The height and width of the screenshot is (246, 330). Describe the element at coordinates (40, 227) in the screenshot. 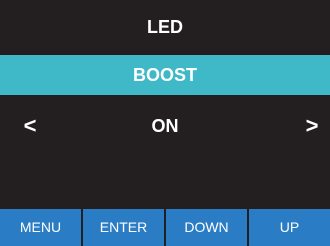

I see `menu-button: MENU` at that location.